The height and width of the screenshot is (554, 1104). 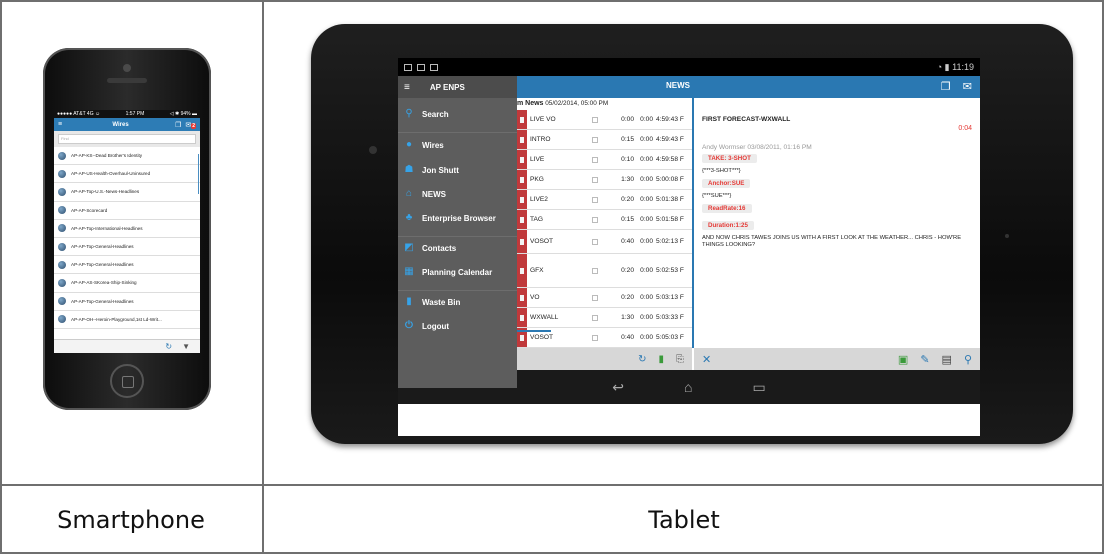 What do you see at coordinates (409, 169) in the screenshot?
I see `user-icon: ☗` at bounding box center [409, 169].